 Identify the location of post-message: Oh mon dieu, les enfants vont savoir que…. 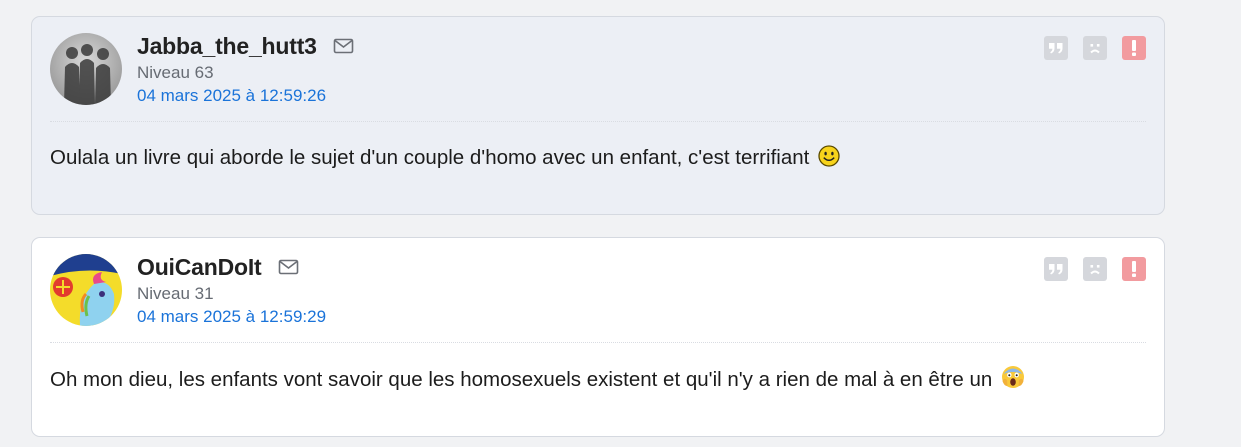
(598, 381).